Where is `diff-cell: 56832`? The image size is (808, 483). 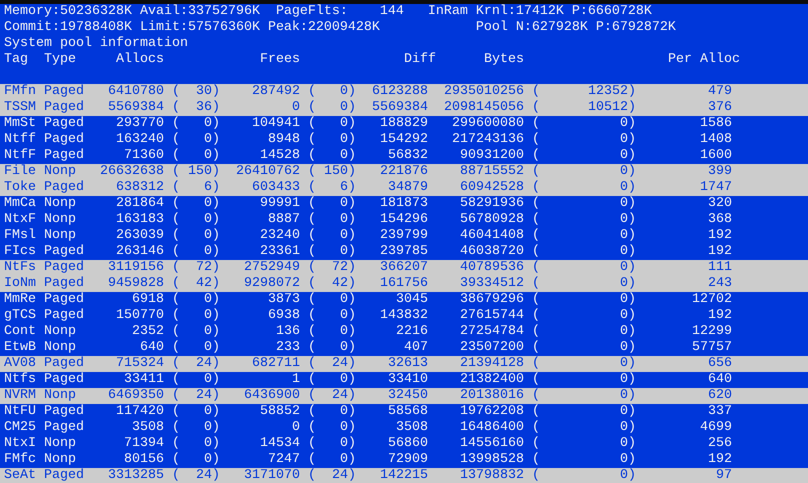
diff-cell: 56832 is located at coordinates (408, 155).